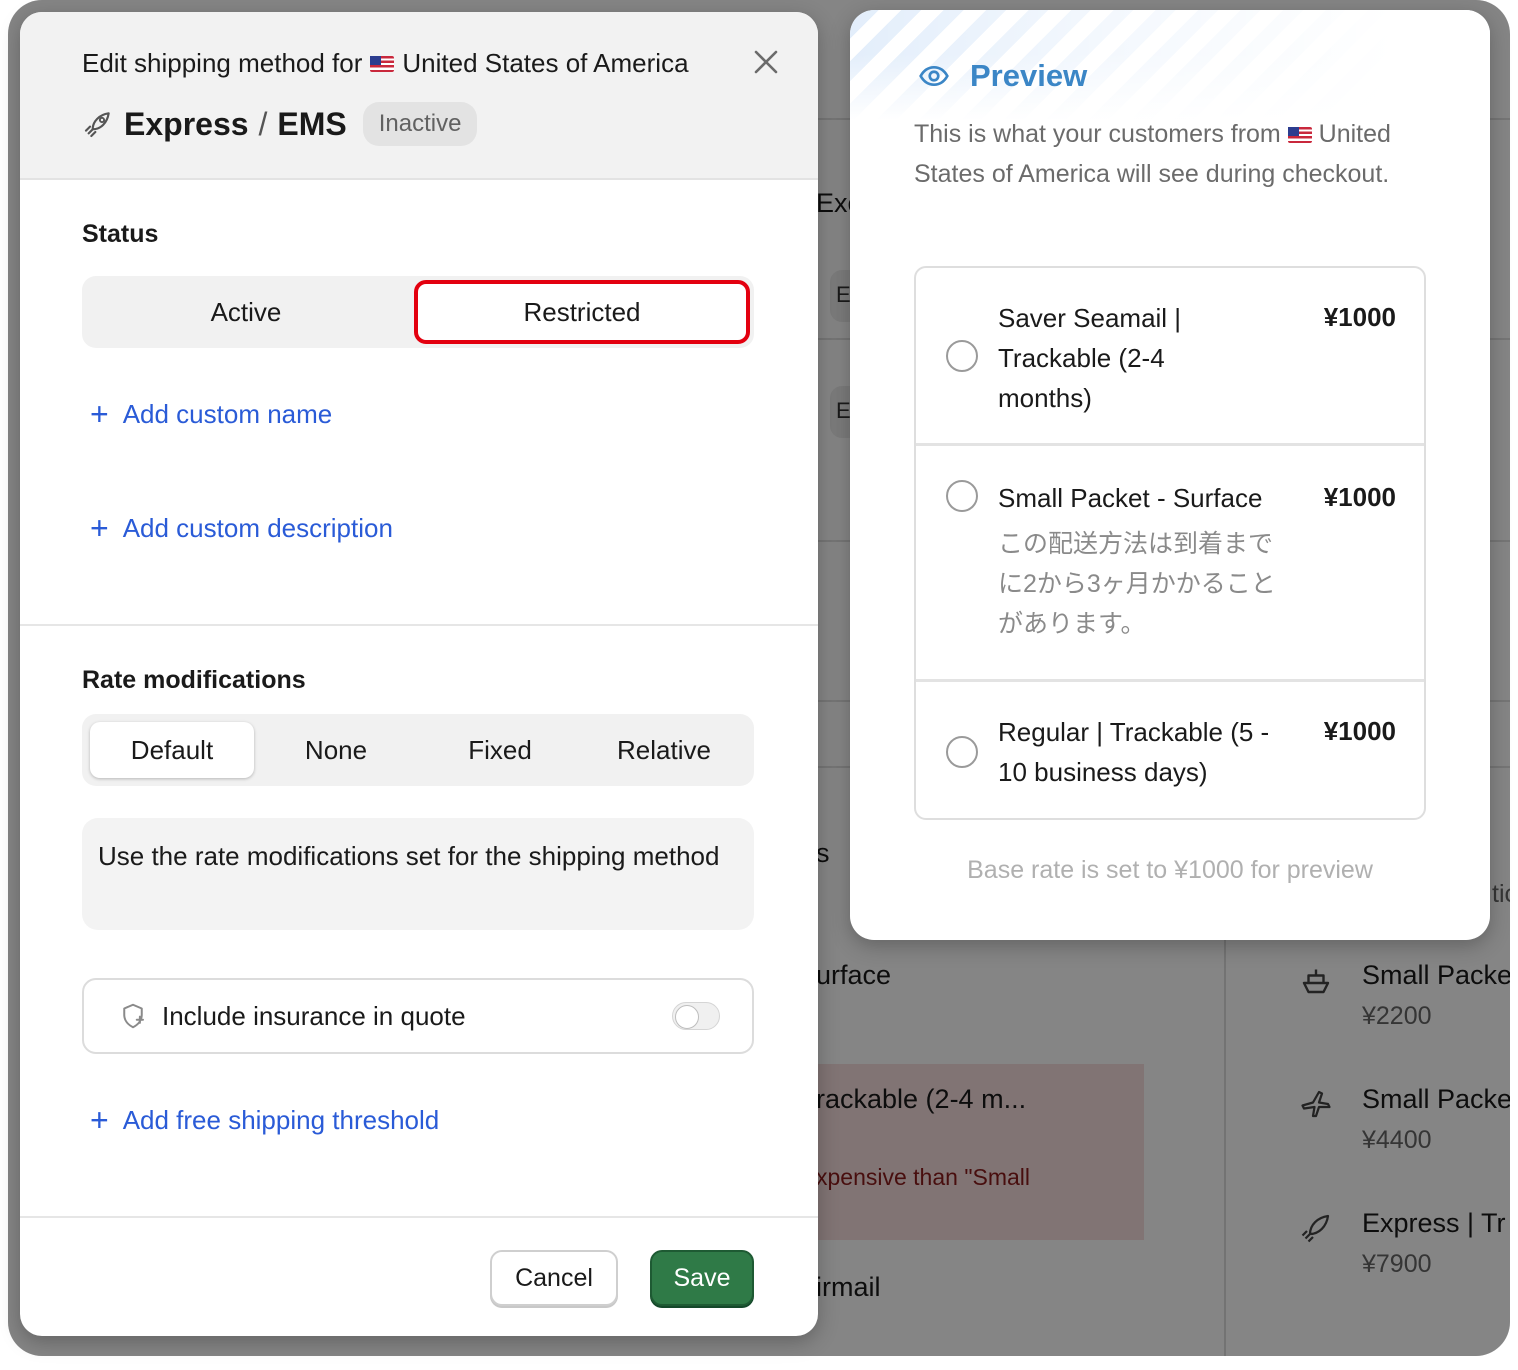  What do you see at coordinates (419, 1217) in the screenshot?
I see `footer-divider` at bounding box center [419, 1217].